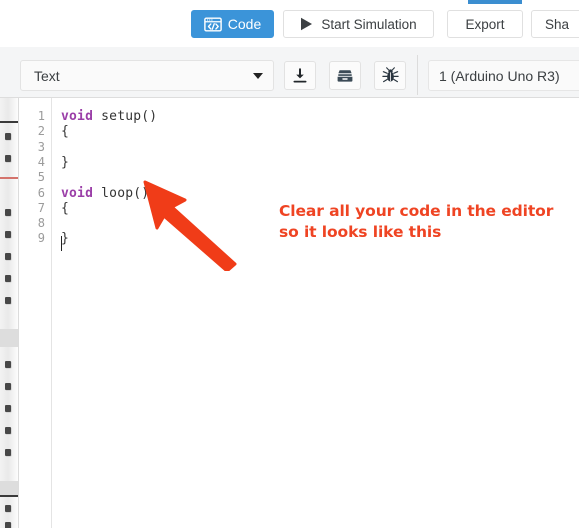 The height and width of the screenshot is (528, 579). What do you see at coordinates (41, 223) in the screenshot?
I see `line-number: 8` at bounding box center [41, 223].